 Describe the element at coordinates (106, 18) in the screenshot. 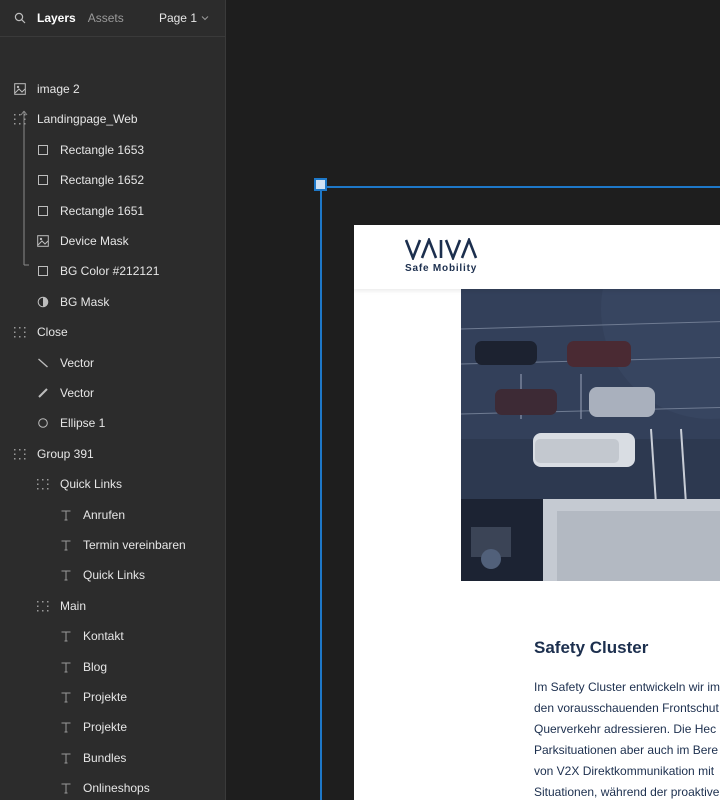

I see `tab-assets: Assets` at that location.